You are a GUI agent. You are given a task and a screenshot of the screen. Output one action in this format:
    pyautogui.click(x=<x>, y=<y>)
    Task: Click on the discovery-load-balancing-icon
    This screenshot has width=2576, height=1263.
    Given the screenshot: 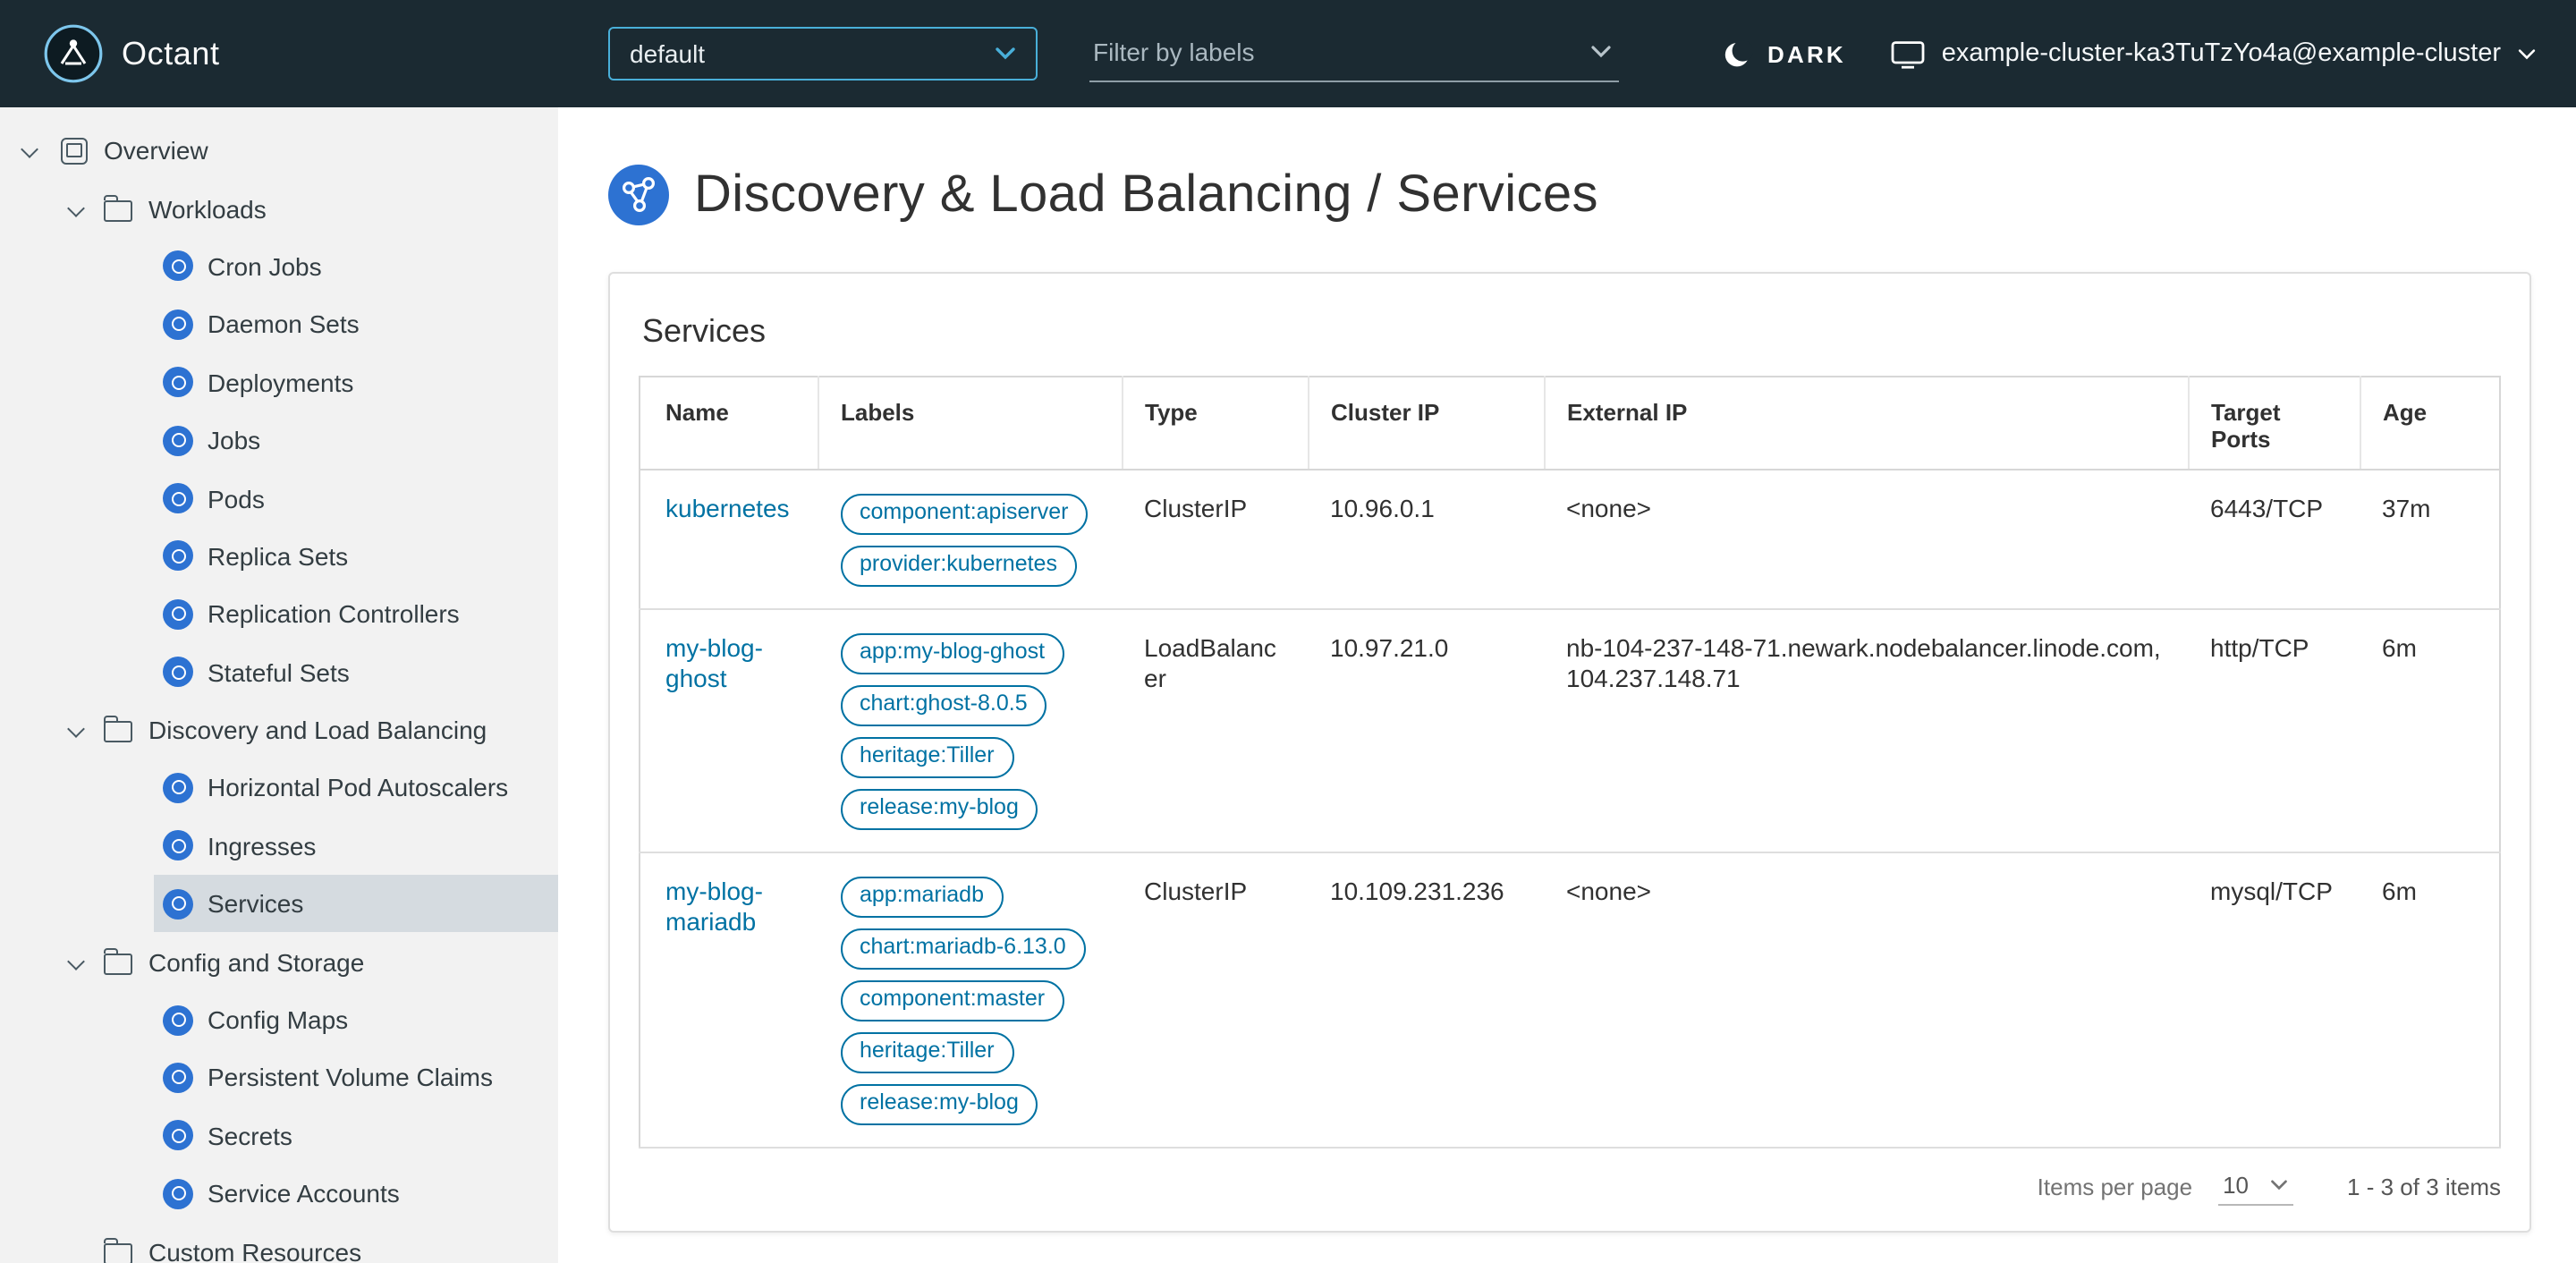 What is the action you would take?
    pyautogui.click(x=638, y=195)
    